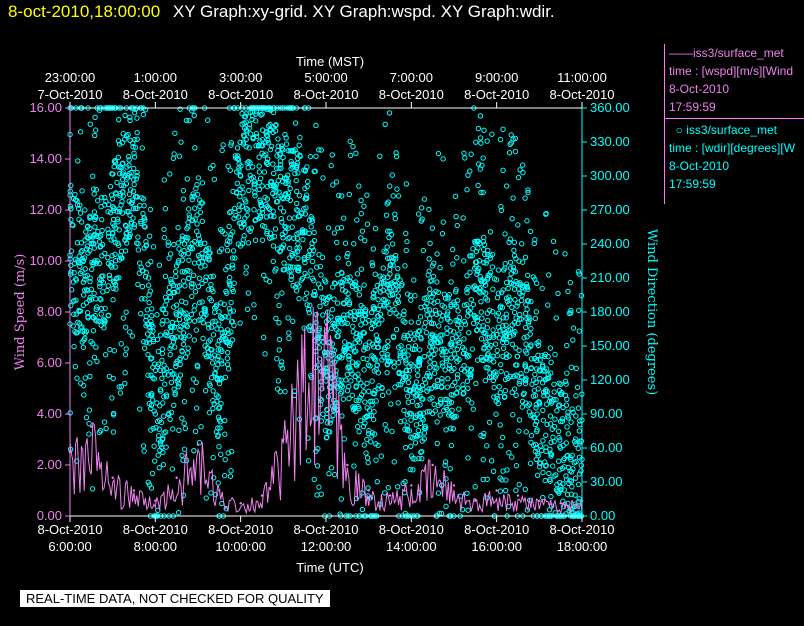 This screenshot has height=626, width=804. What do you see at coordinates (49, 413) in the screenshot?
I see `left-tick-label: 4.00` at bounding box center [49, 413].